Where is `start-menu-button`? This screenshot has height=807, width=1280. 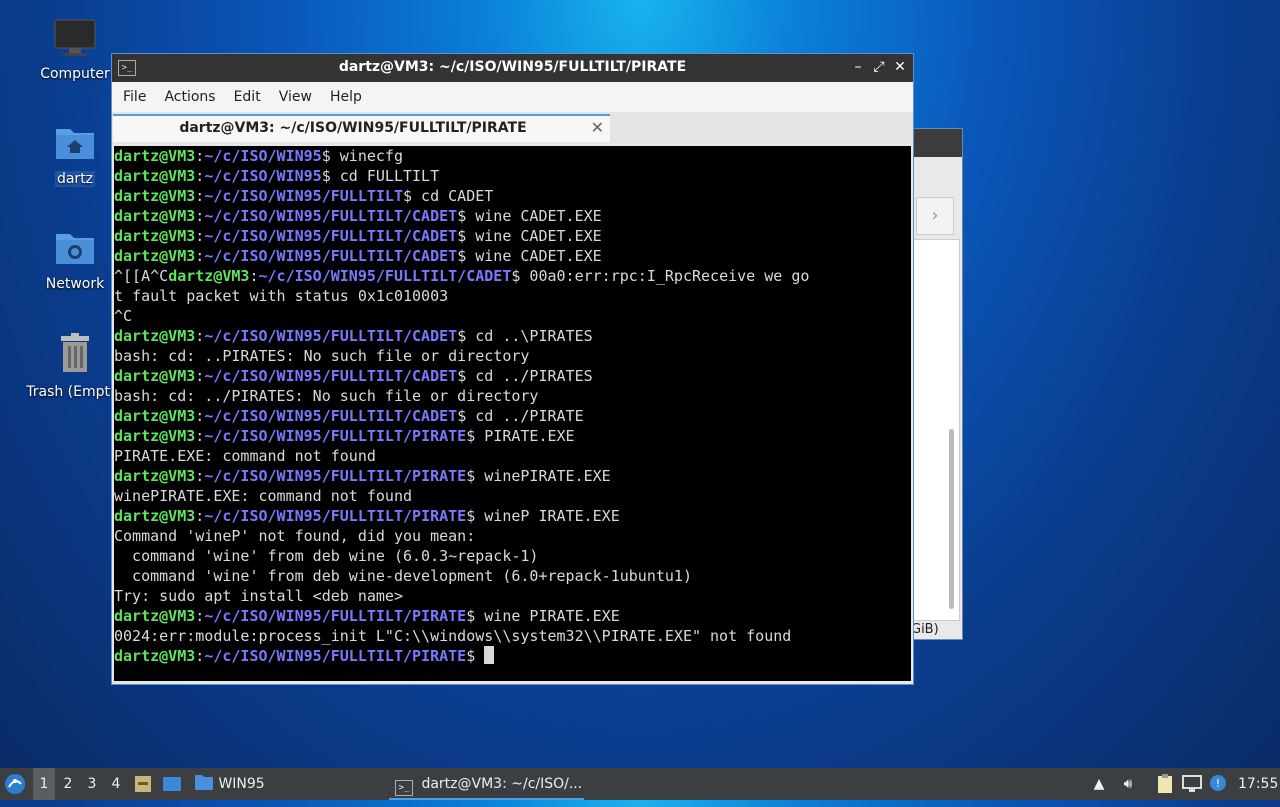 start-menu-button is located at coordinates (16, 784).